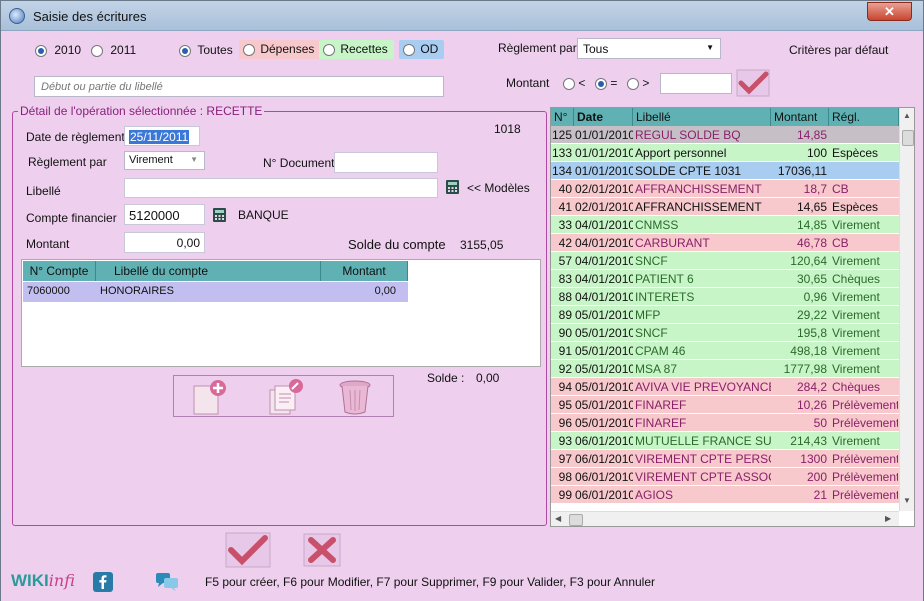 Image resolution: width=924 pixels, height=601 pixels. What do you see at coordinates (672, 243) in the screenshot?
I see `table-cell-lib: CARBURANT` at bounding box center [672, 243].